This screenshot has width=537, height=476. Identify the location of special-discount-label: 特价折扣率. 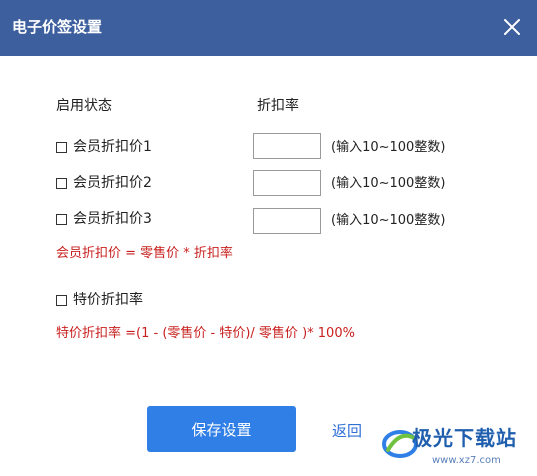
(108, 300).